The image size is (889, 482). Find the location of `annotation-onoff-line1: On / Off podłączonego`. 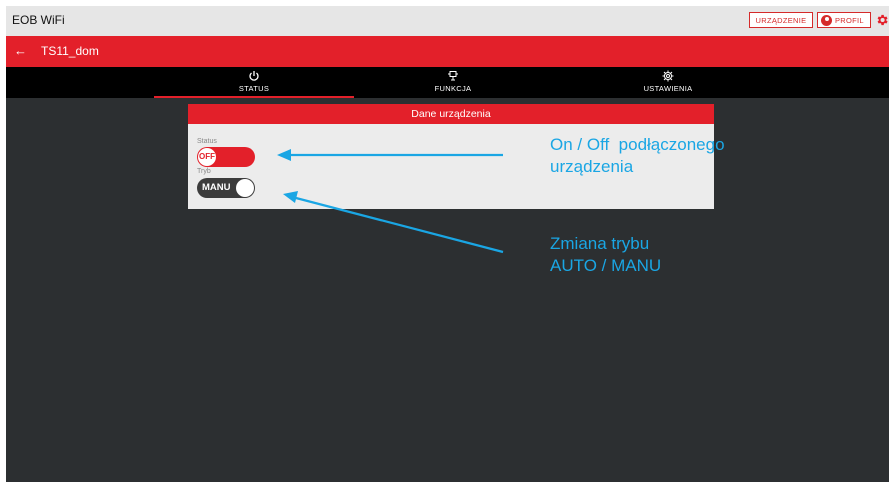

annotation-onoff-line1: On / Off podłączonego is located at coordinates (637, 144).